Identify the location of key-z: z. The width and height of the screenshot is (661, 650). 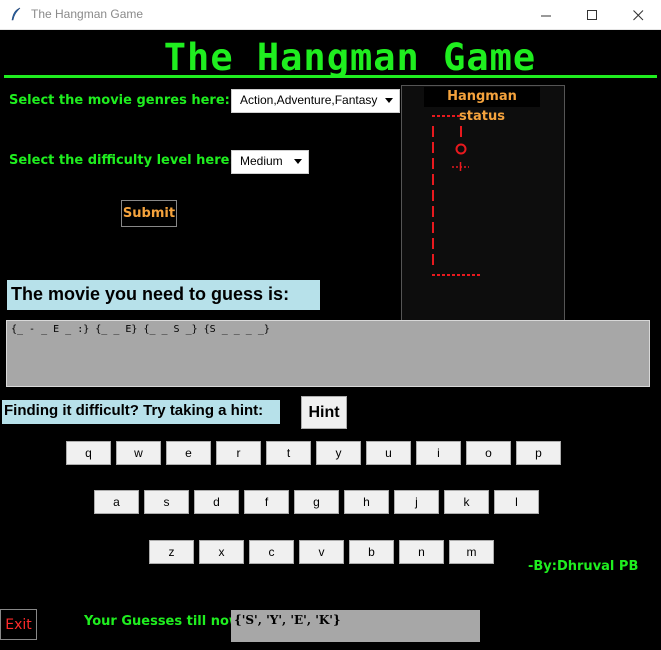
(171, 552).